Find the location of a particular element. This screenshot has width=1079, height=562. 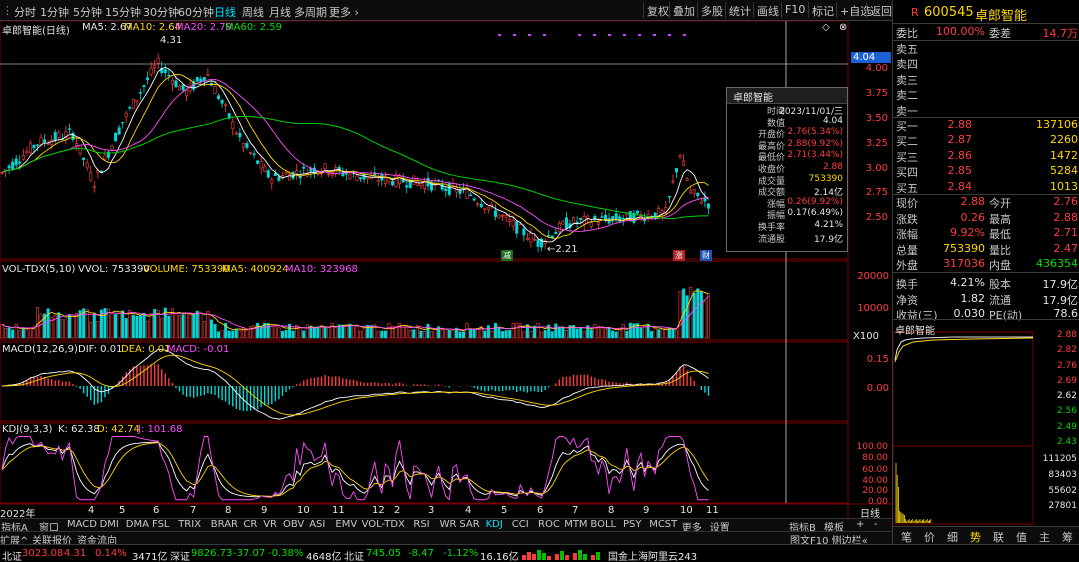

bid-row: 买二 2.87 2260 is located at coordinates (986, 141).